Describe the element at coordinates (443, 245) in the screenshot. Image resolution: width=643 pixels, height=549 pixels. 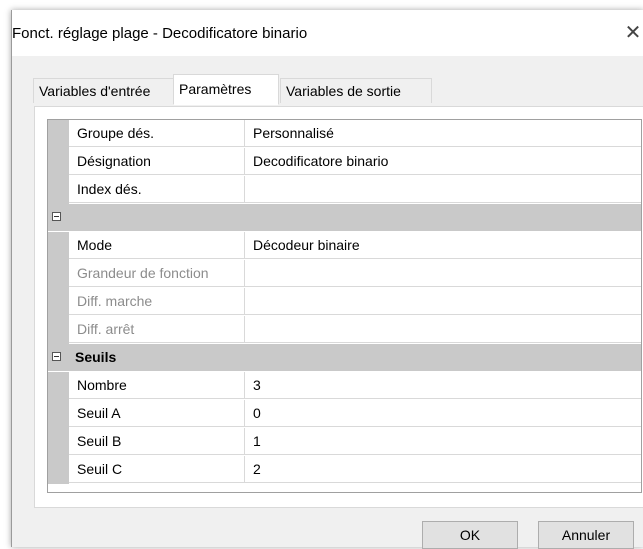
I see `property-value: Décodeur binaire` at that location.